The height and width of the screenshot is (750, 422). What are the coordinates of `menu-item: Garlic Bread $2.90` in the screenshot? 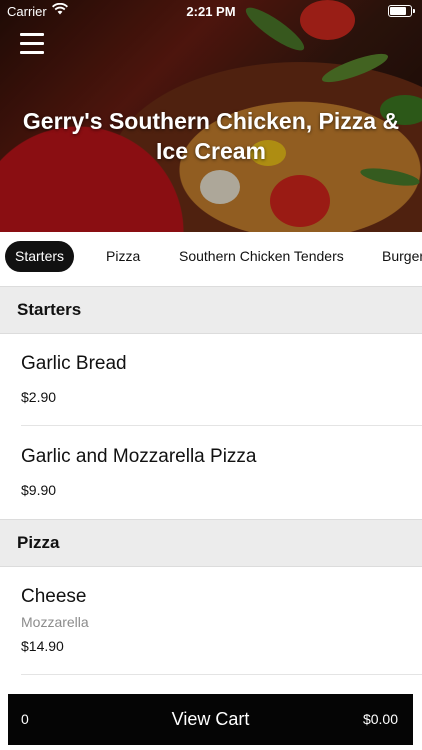 It's located at (211, 379).